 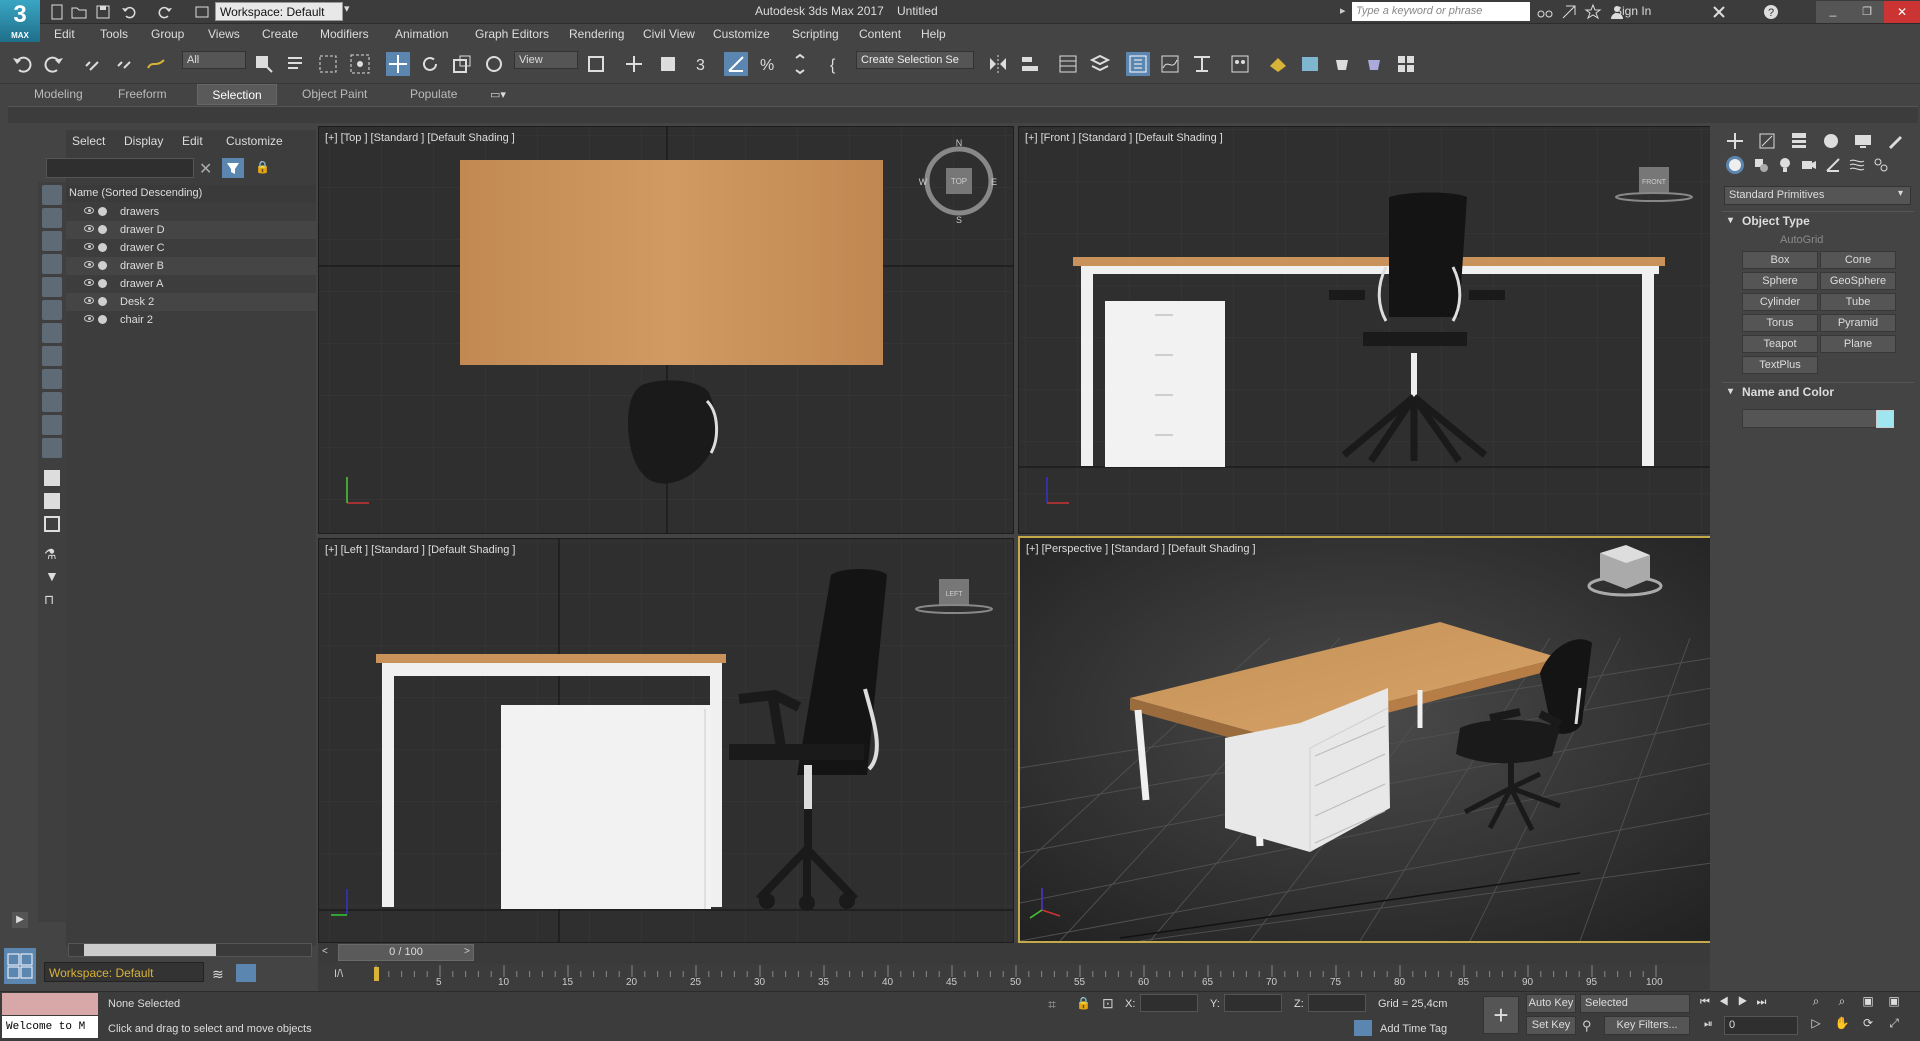 What do you see at coordinates (433, 94) in the screenshot?
I see `tab-populate: Populate` at bounding box center [433, 94].